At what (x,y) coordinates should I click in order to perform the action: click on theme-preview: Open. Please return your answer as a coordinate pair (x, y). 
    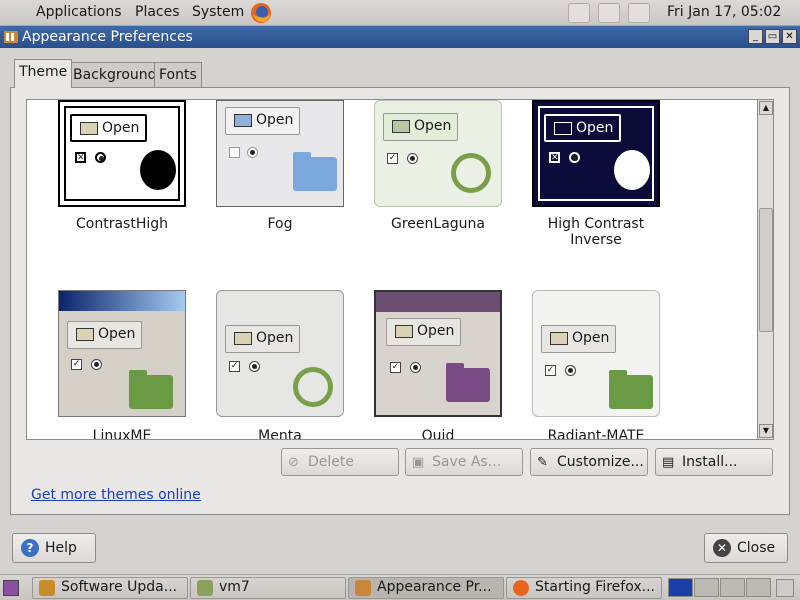
    Looking at the image, I should click on (280, 153).